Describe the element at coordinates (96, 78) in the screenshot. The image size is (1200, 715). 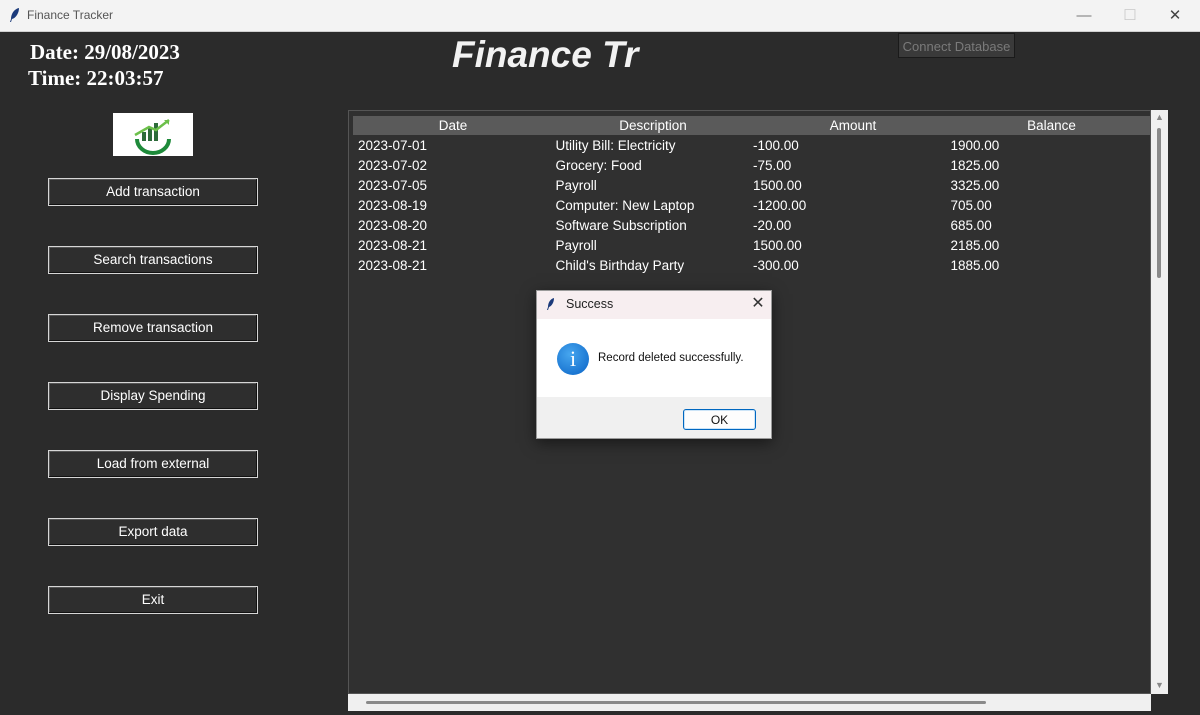
I see `time-label: Time: 22:03:57` at that location.